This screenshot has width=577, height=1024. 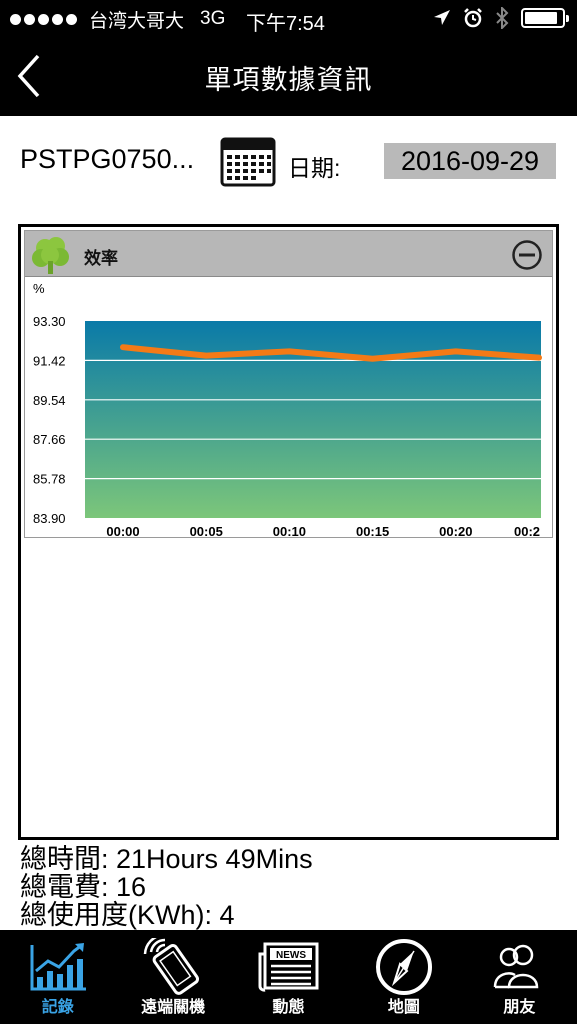 I want to click on remote-phone-icon, so click(x=171, y=966).